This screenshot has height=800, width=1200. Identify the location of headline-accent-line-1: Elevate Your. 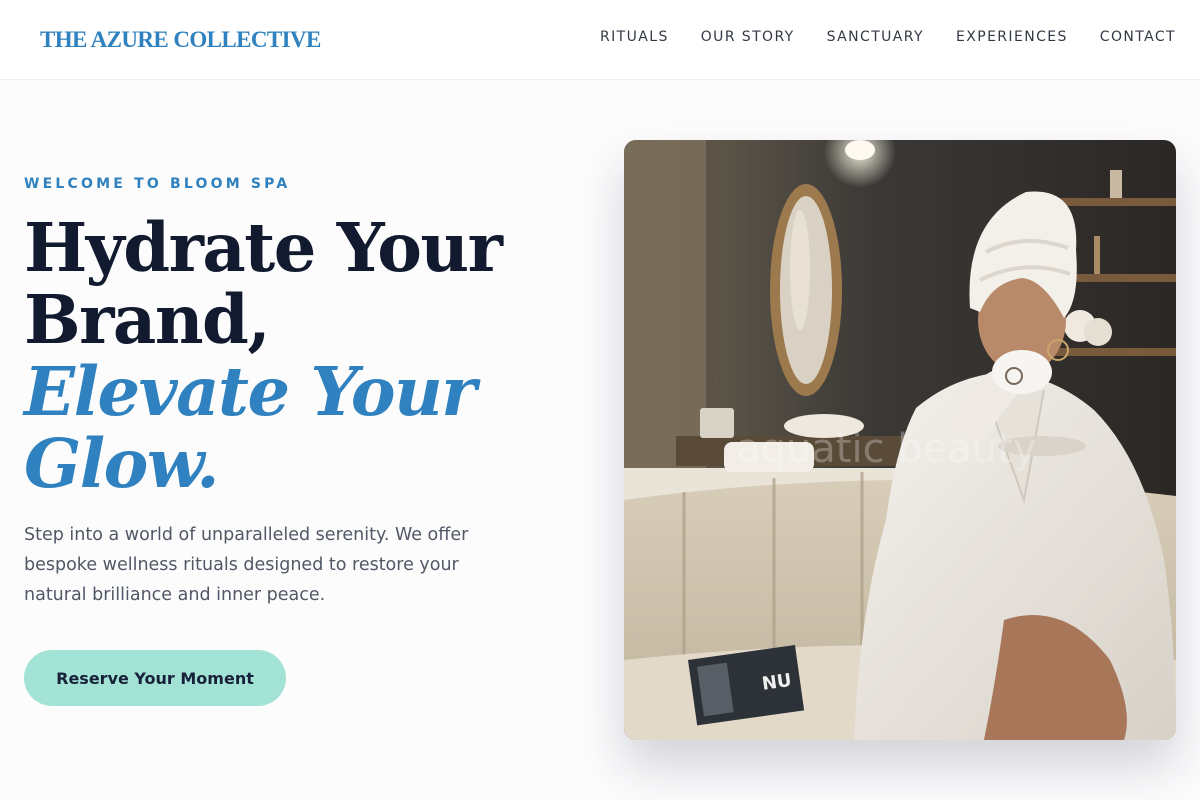
(250, 391).